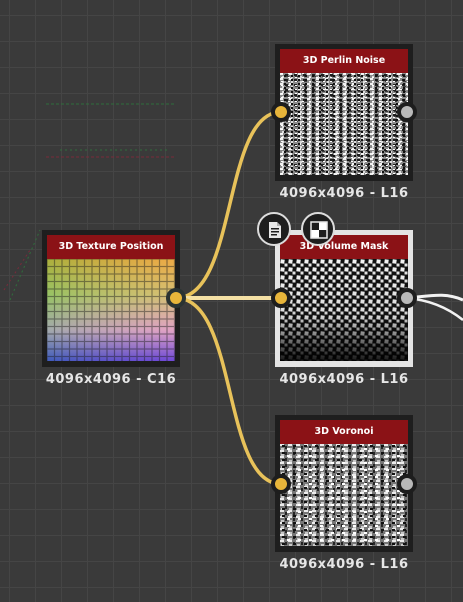 Image resolution: width=463 pixels, height=602 pixels. What do you see at coordinates (318, 229) in the screenshot?
I see `checker-preview-icon` at bounding box center [318, 229].